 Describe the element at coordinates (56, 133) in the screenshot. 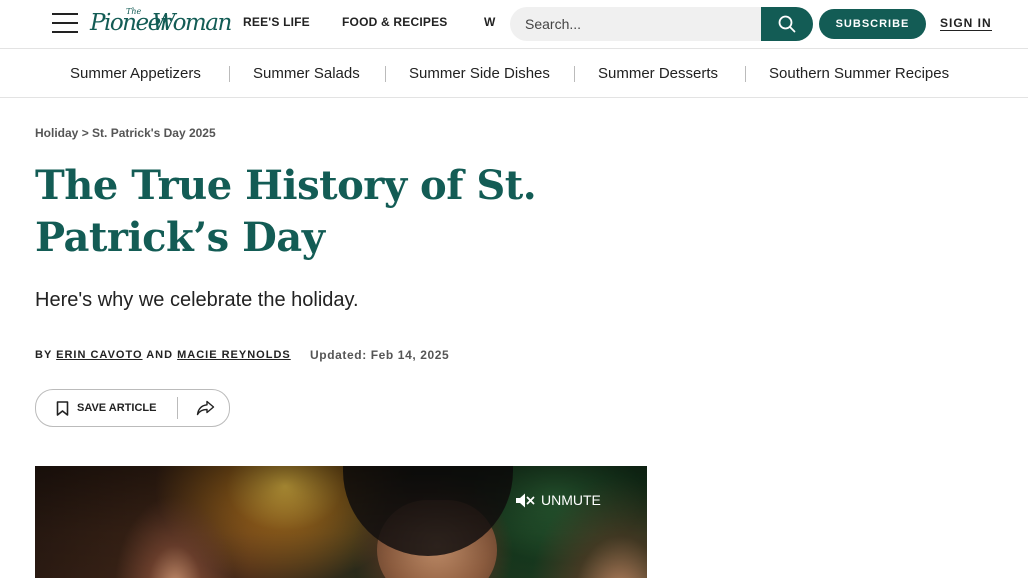

I see `breadcrumb-holiday: Holiday` at that location.